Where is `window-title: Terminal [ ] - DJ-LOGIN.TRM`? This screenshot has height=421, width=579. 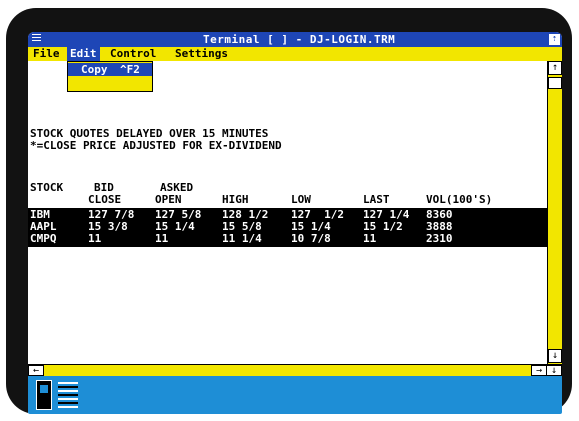 window-title: Terminal [ ] - DJ-LOGIN.TRM is located at coordinates (299, 39).